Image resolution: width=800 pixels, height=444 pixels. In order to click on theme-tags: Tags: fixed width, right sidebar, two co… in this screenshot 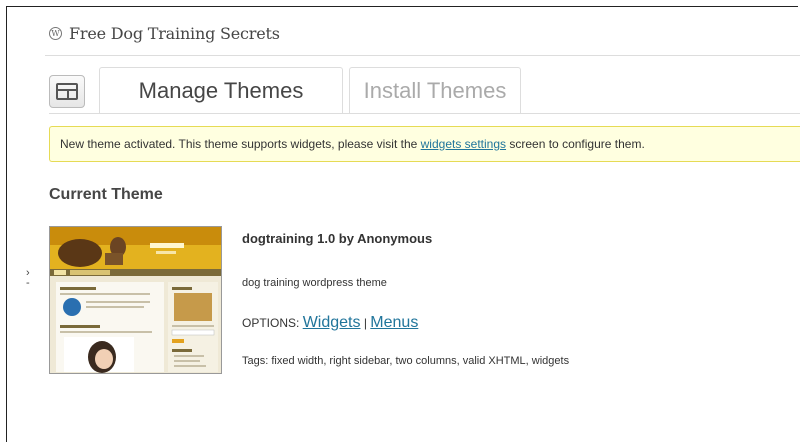, I will do `click(406, 361)`.